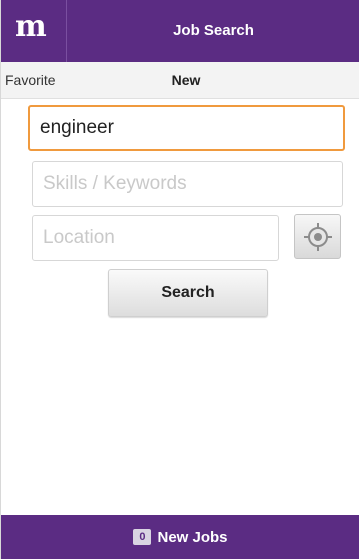  I want to click on new-jobs-bar: 0 New Jobs, so click(180, 537).